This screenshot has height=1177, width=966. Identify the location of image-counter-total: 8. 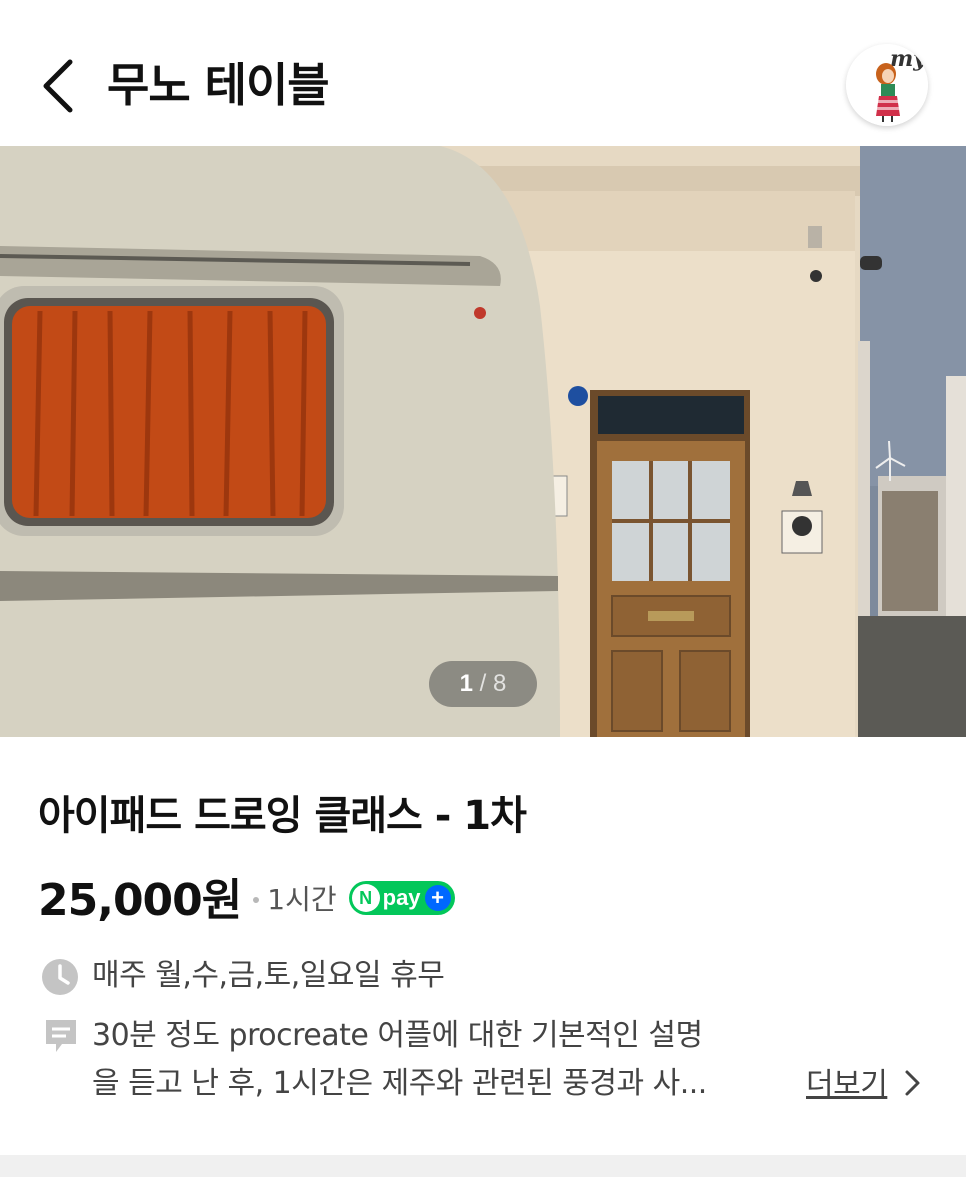
(500, 683).